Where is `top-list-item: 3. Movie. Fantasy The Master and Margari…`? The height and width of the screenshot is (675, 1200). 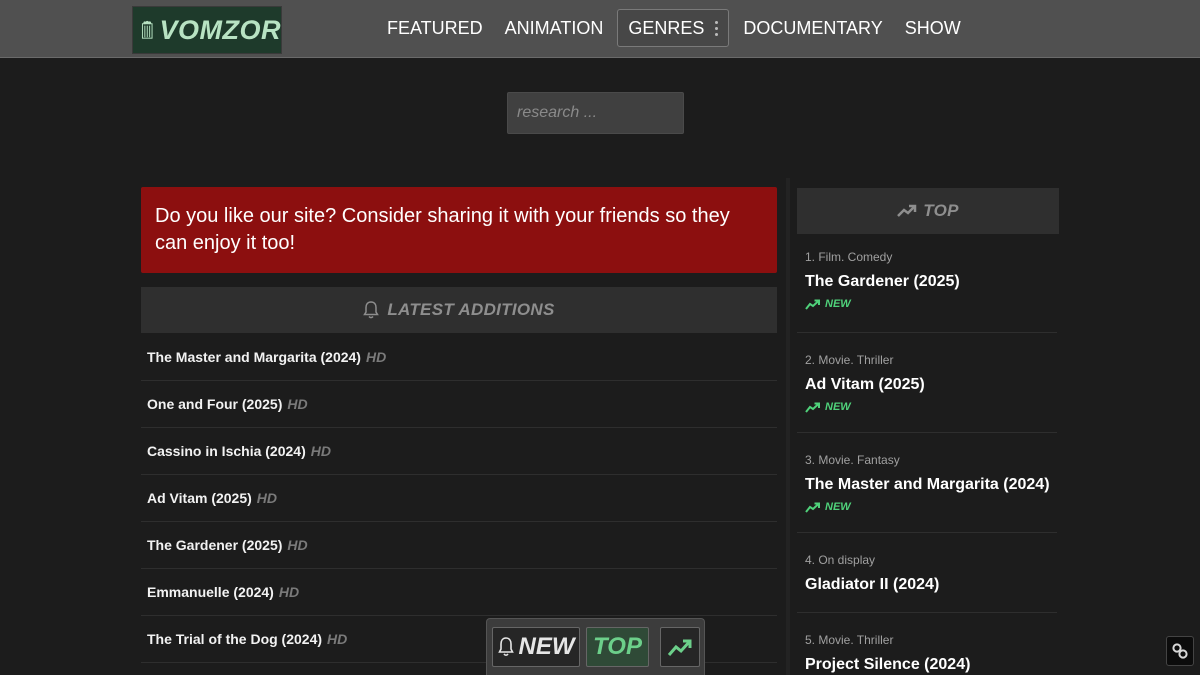
top-list-item: 3. Movie. Fantasy The Master and Margari… is located at coordinates (927, 483).